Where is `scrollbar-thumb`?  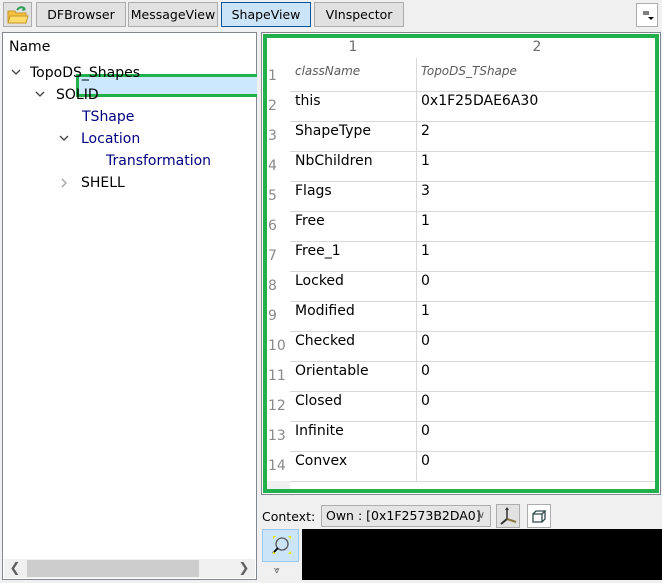
scrollbar-thumb is located at coordinates (113, 568).